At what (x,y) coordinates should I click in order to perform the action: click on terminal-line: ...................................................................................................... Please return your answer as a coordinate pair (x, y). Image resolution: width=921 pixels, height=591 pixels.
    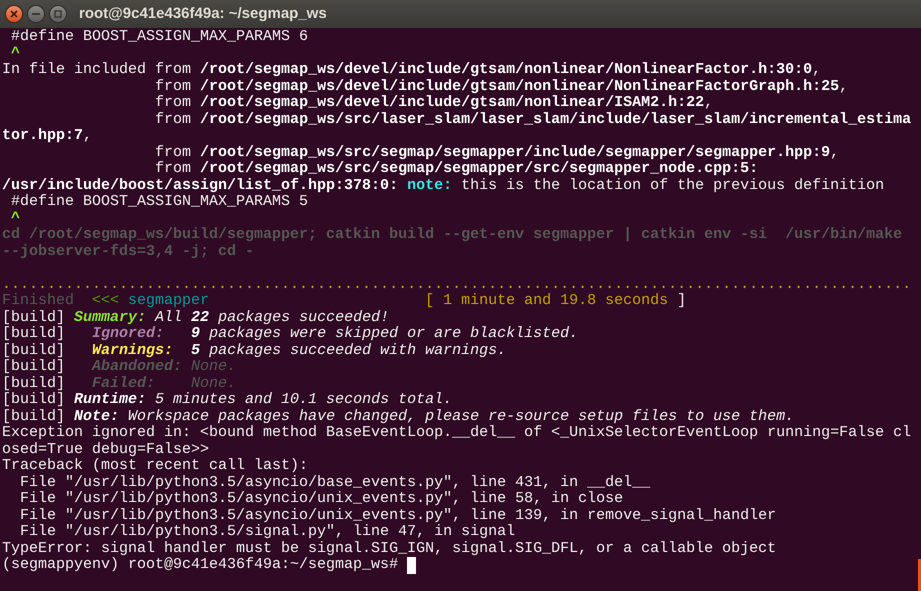
    Looking at the image, I should click on (457, 284).